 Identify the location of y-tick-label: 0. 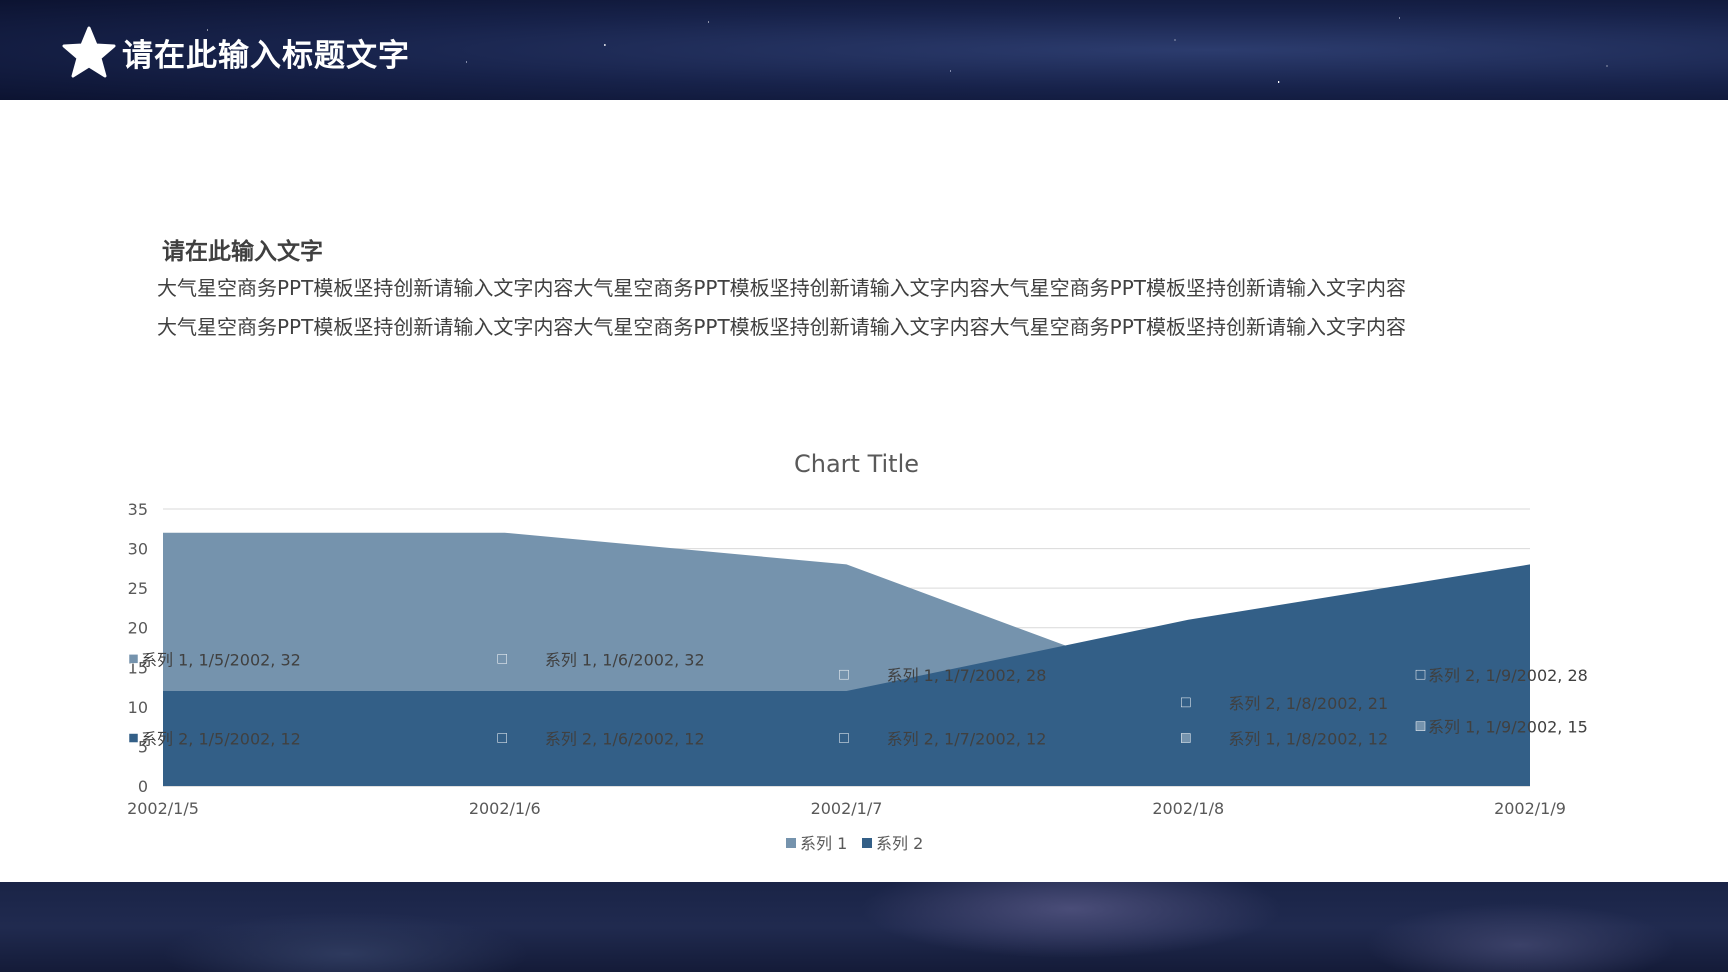
(143, 786).